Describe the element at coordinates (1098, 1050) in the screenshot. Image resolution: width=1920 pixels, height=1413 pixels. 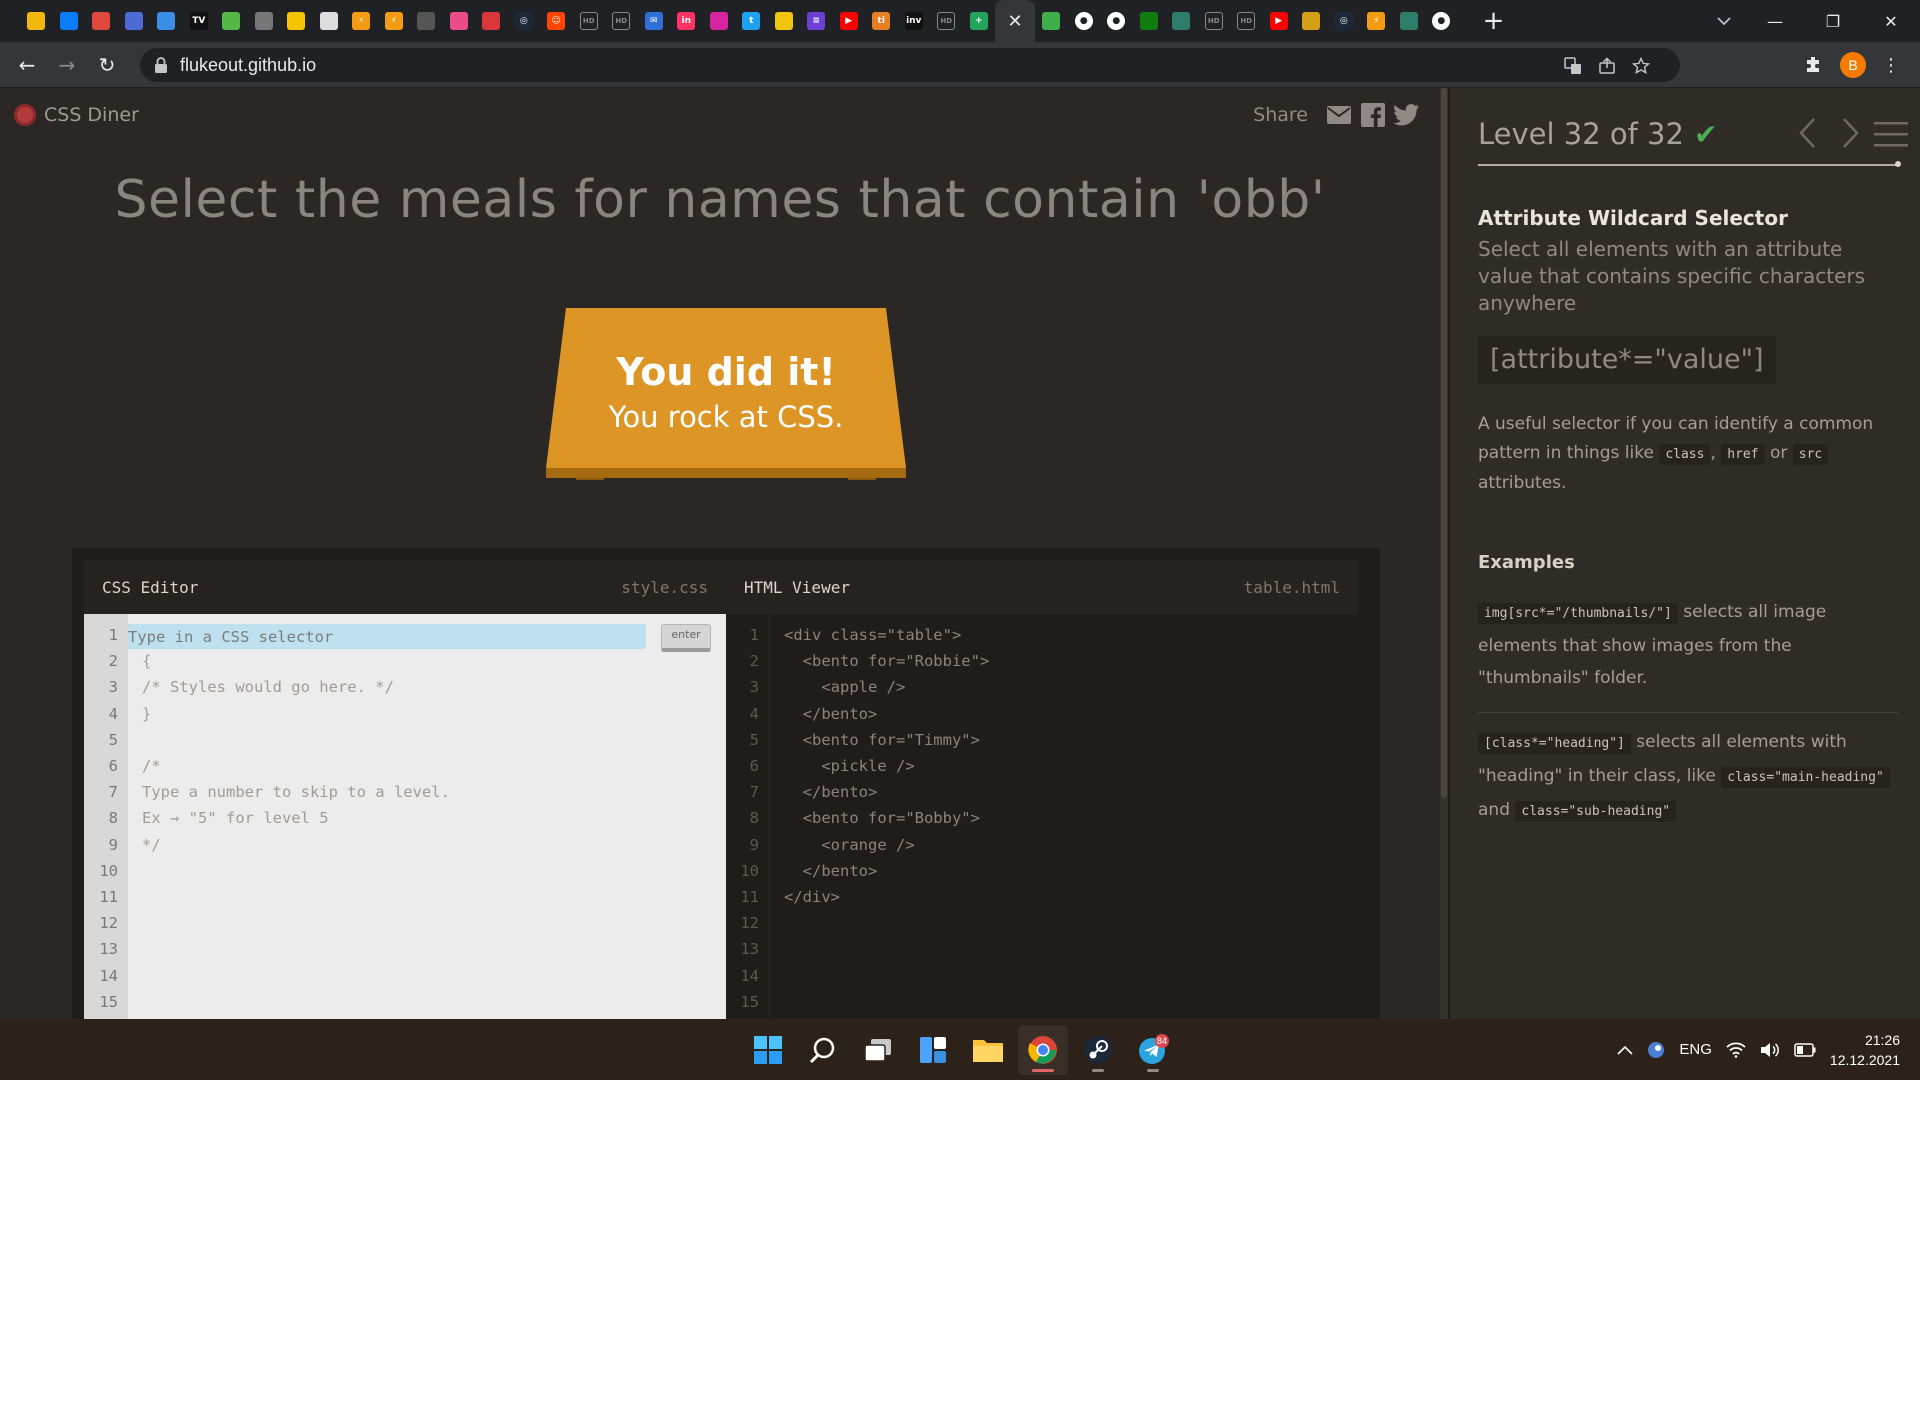
I see `steam-icon` at that location.